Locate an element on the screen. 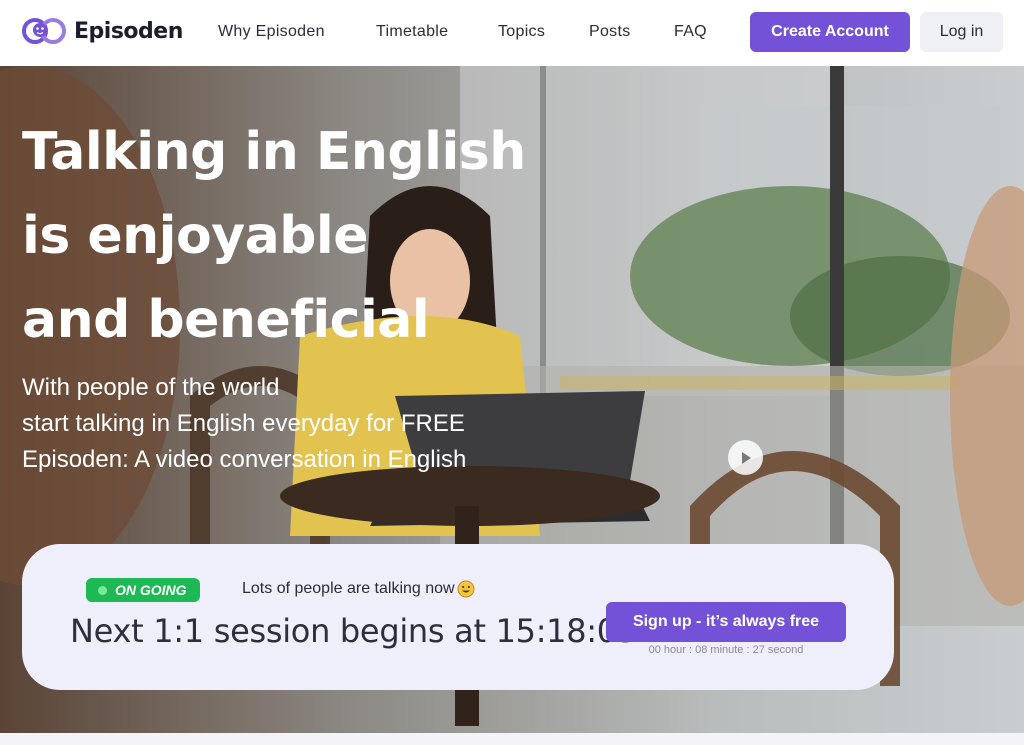  nav-timetable: Timetable is located at coordinates (412, 32).